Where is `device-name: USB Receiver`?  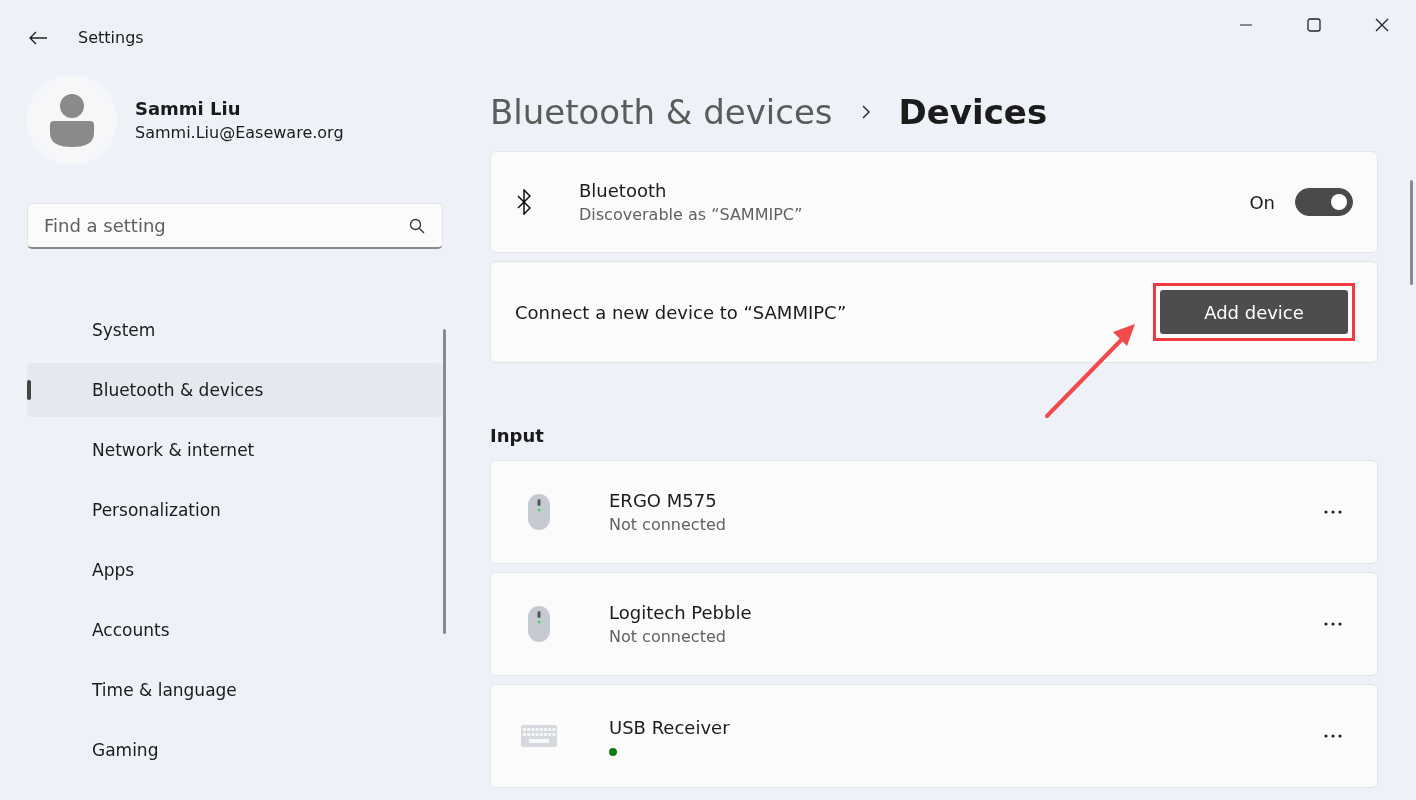
device-name: USB Receiver is located at coordinates (670, 727).